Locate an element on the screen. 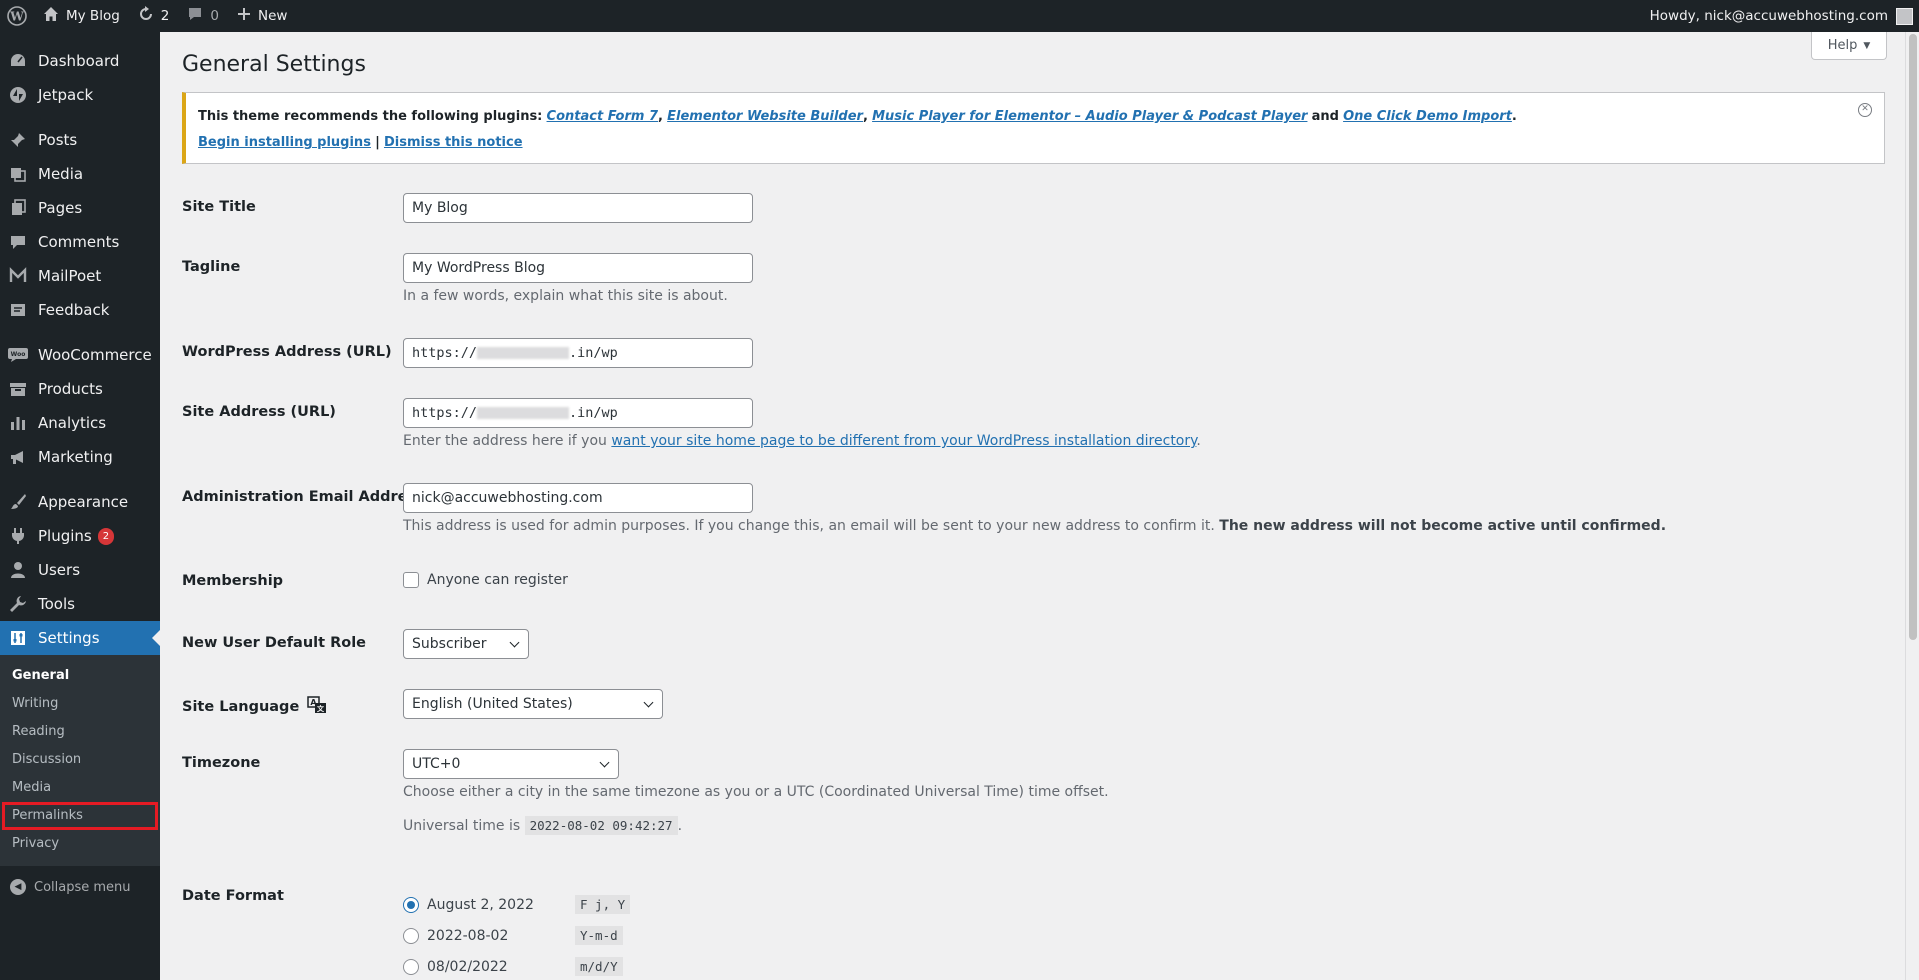 The width and height of the screenshot is (1919, 980). dashboard-icon is located at coordinates (18, 61).